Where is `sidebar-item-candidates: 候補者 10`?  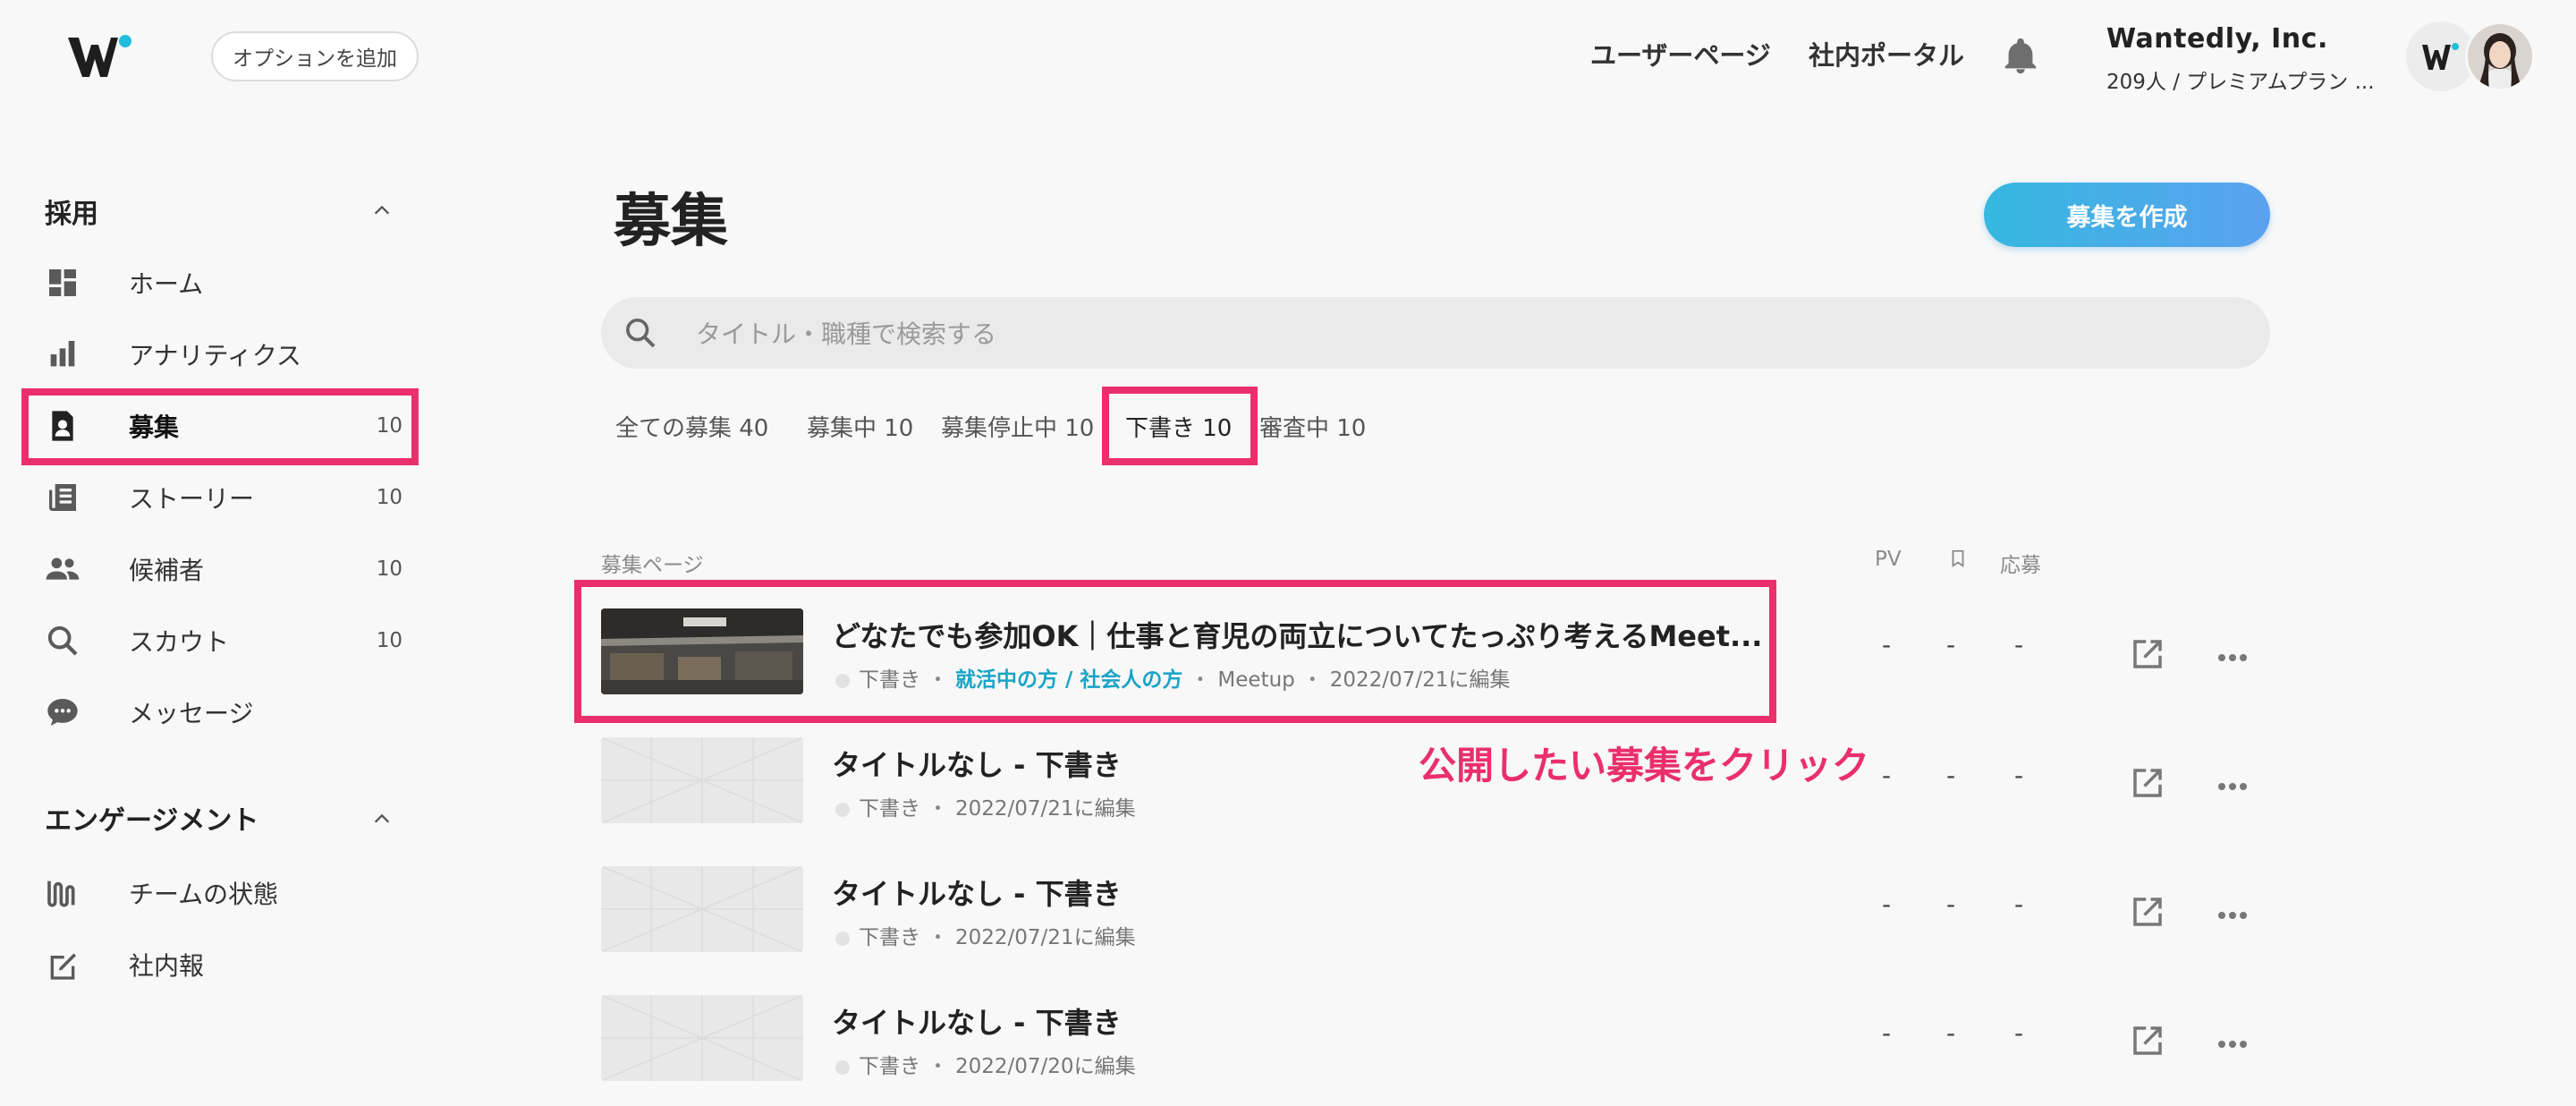 sidebar-item-candidates: 候補者 10 is located at coordinates (220, 569).